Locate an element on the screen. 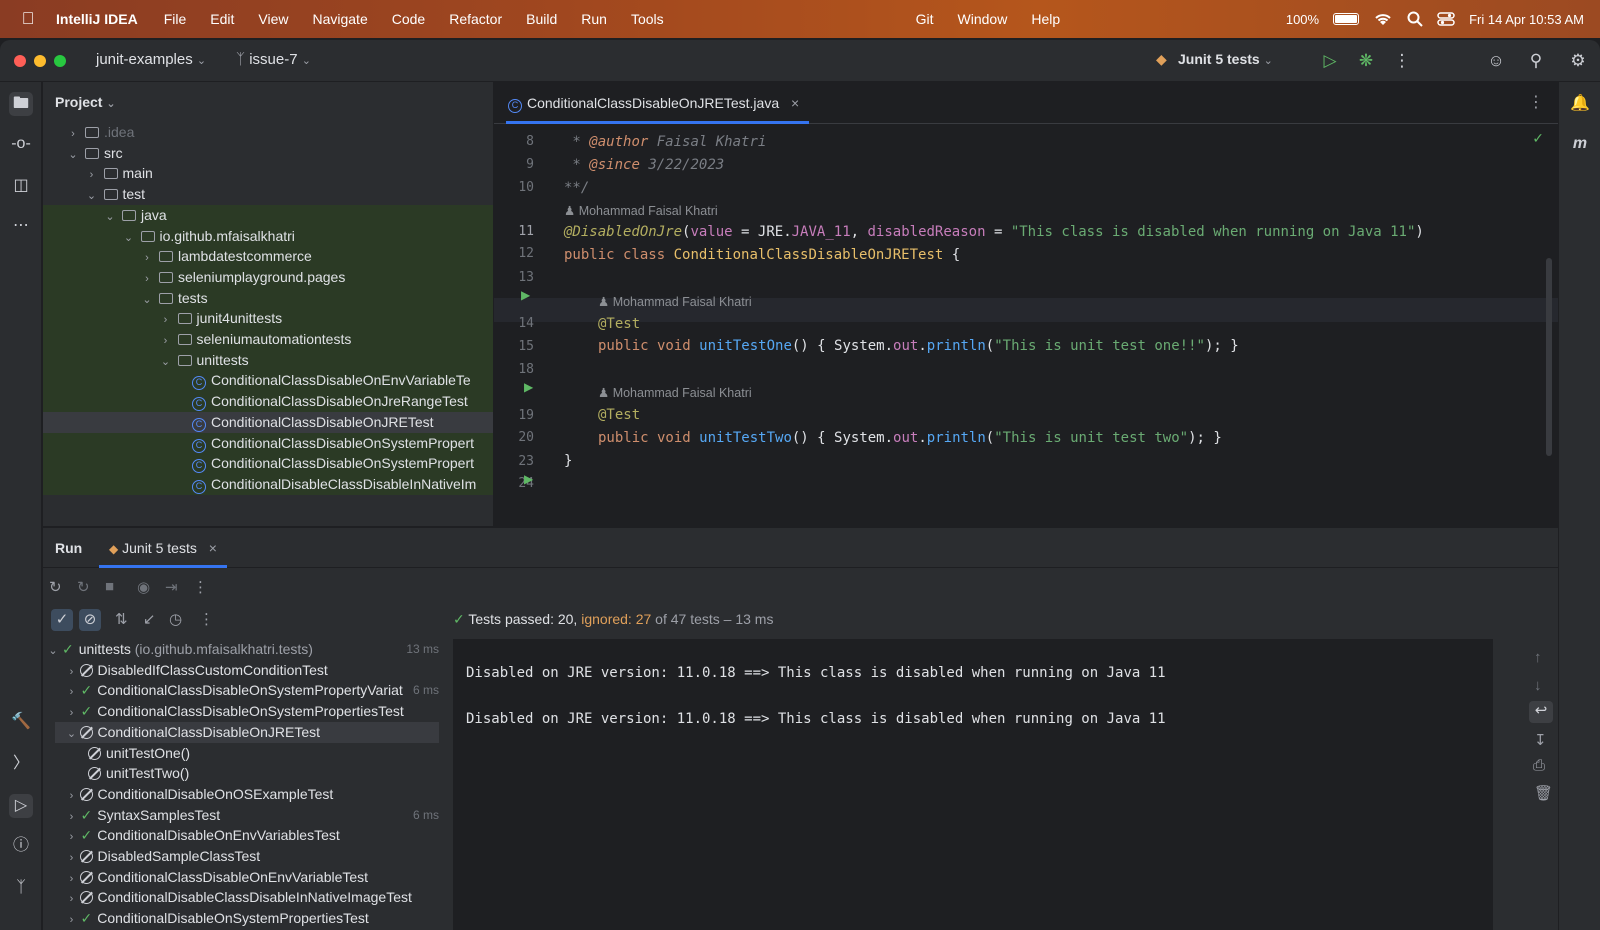 Image resolution: width=1600 pixels, height=930 pixels. chevron-right-icon: › is located at coordinates (72, 920).